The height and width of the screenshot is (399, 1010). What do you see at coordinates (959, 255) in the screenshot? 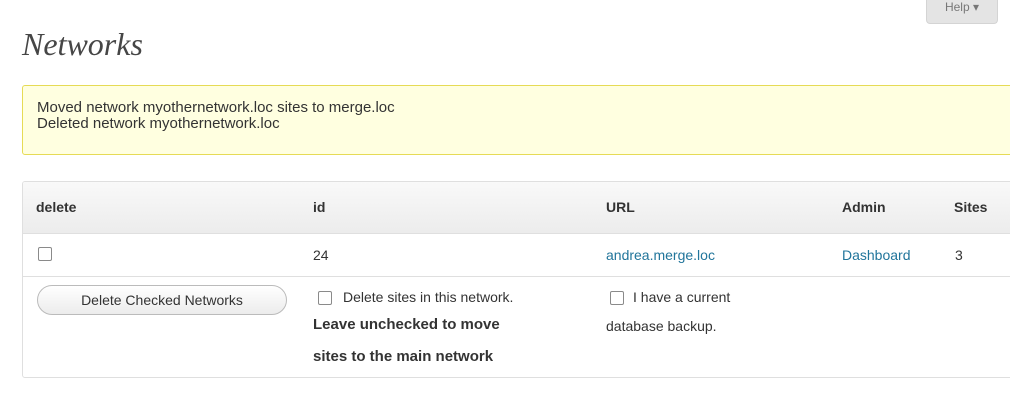
I see `sites-count: 3` at bounding box center [959, 255].